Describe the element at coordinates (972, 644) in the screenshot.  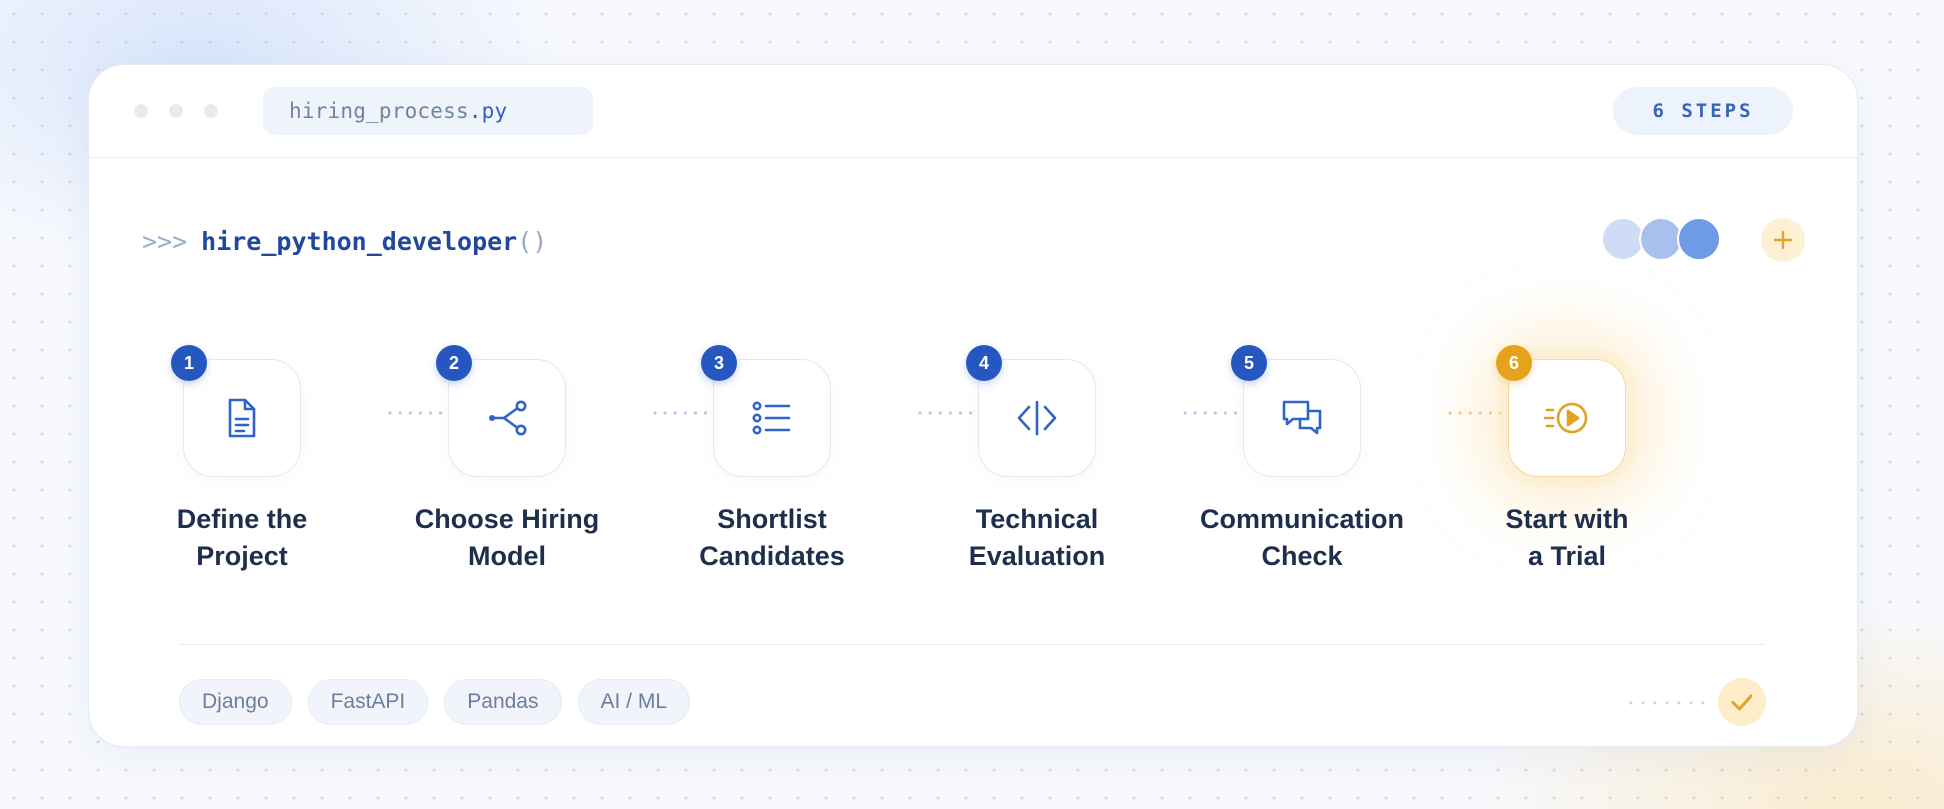
I see `footer-divider` at that location.